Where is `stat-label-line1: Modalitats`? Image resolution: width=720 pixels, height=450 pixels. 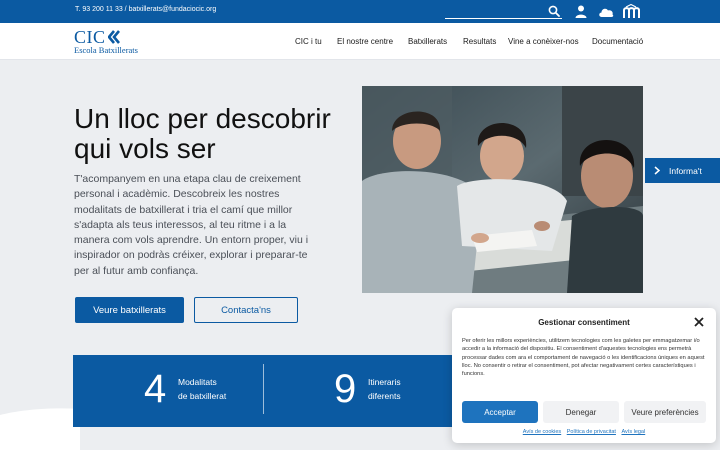 stat-label-line1: Modalitats is located at coordinates (197, 382).